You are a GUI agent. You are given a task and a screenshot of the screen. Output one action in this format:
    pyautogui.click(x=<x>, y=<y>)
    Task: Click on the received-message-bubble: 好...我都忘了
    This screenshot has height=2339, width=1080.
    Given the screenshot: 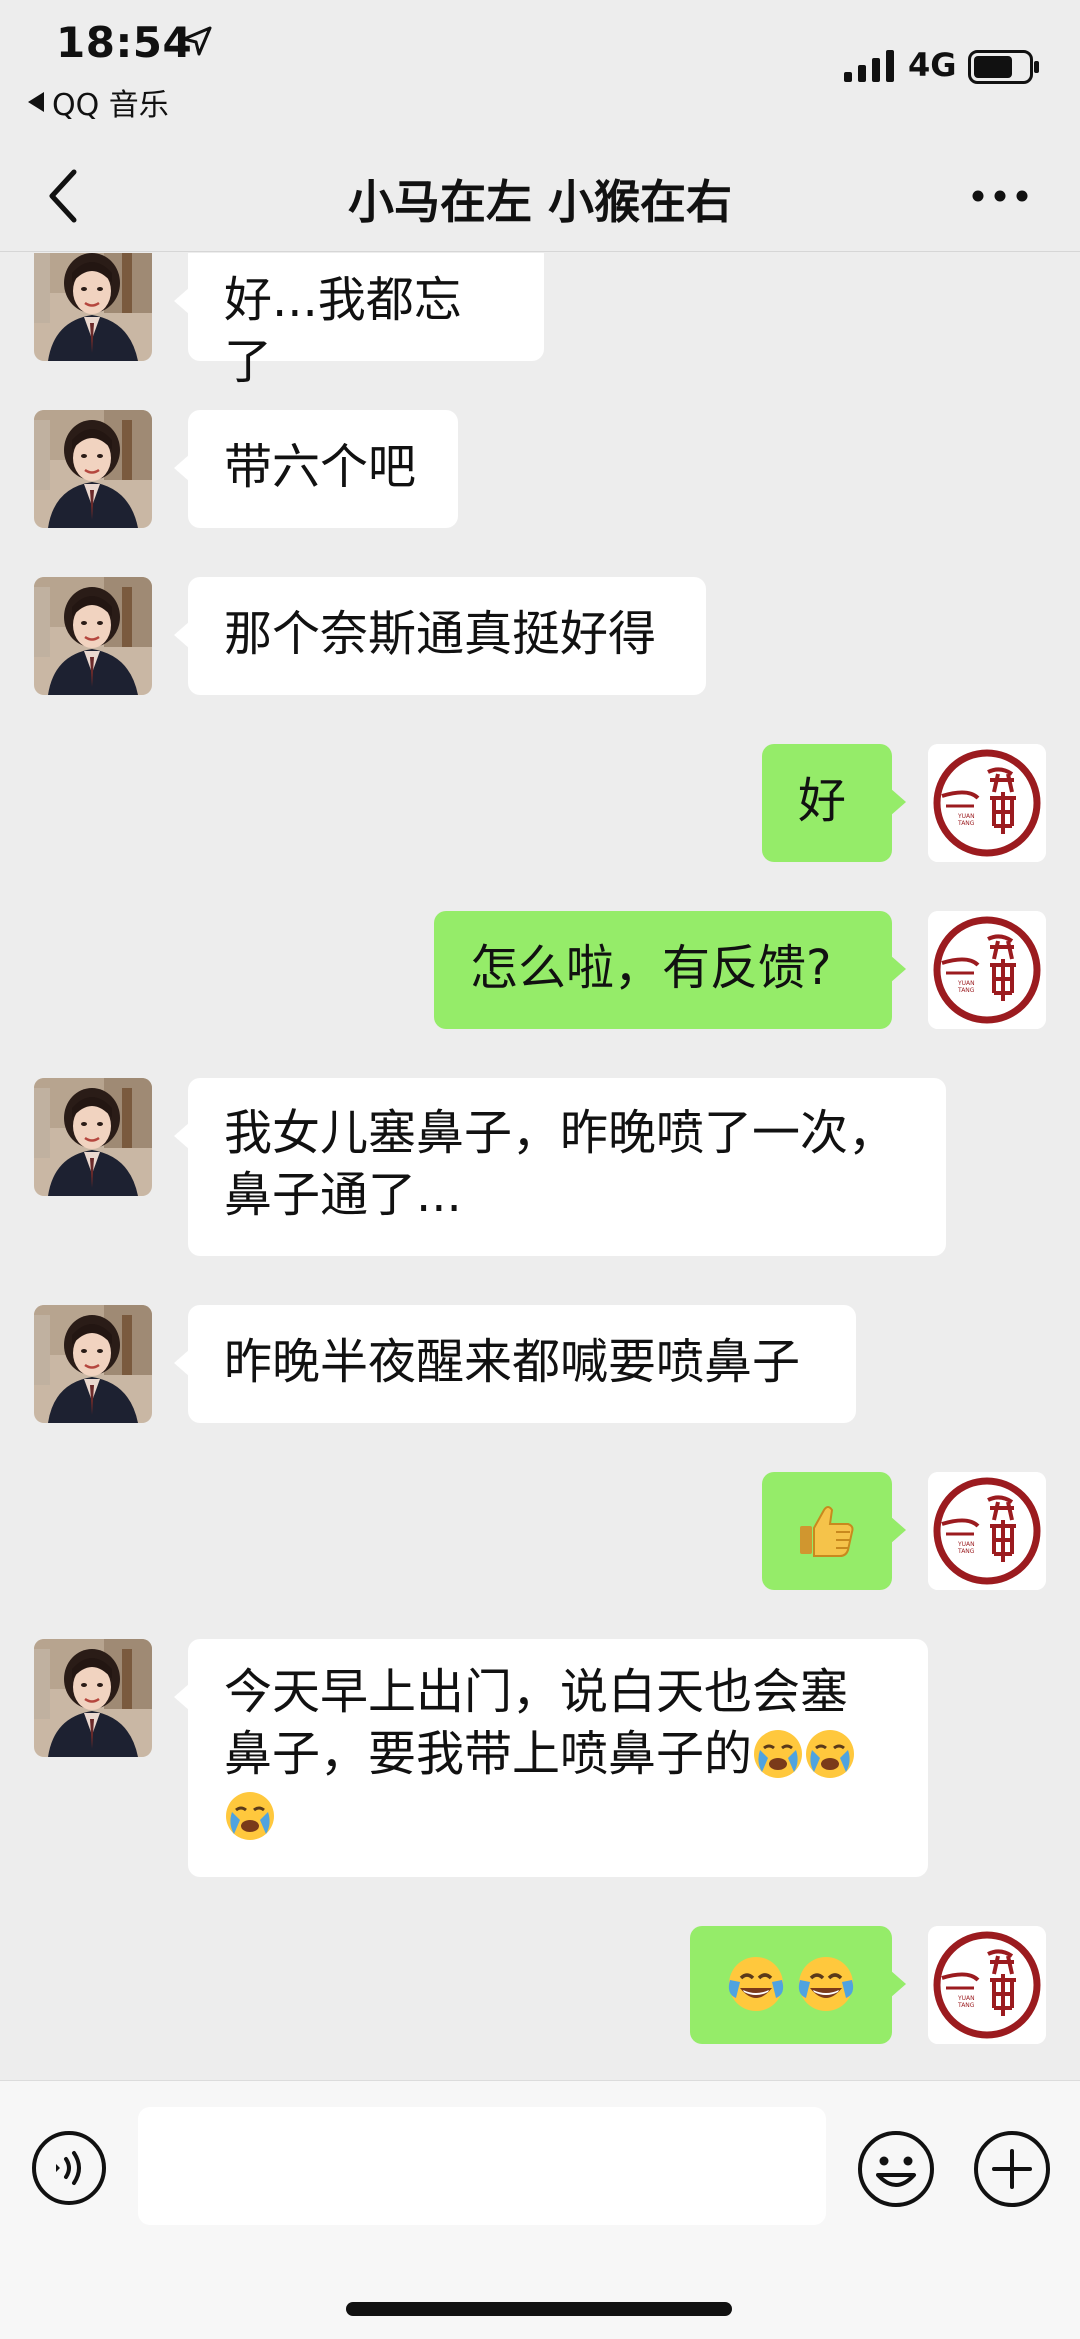 What is the action you would take?
    pyautogui.click(x=359, y=321)
    